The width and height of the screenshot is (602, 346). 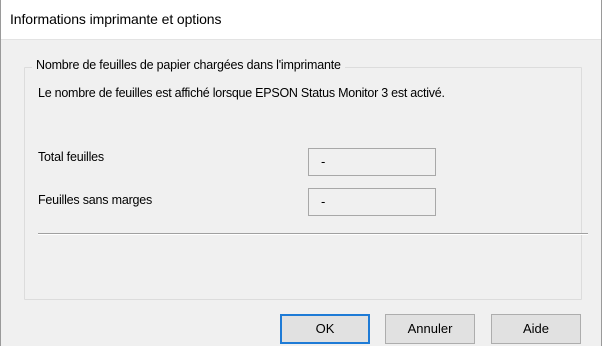 What do you see at coordinates (325, 329) in the screenshot?
I see `ok-button: OK` at bounding box center [325, 329].